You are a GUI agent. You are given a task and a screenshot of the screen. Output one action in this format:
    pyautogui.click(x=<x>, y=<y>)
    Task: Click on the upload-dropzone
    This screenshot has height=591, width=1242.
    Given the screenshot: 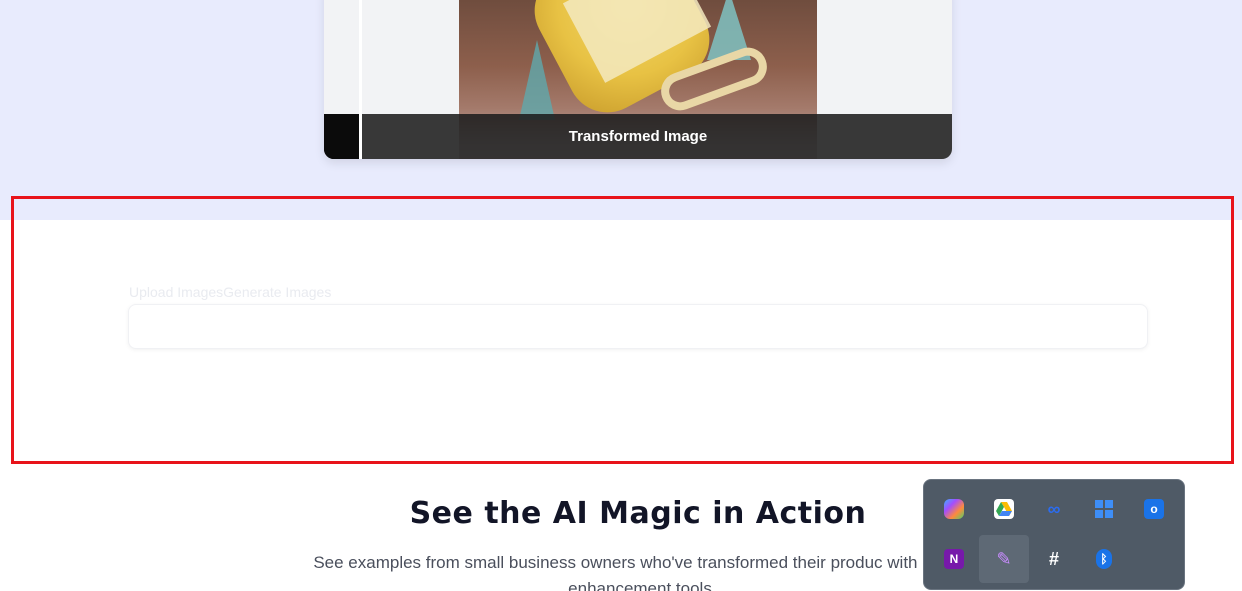 What is the action you would take?
    pyautogui.click(x=638, y=326)
    